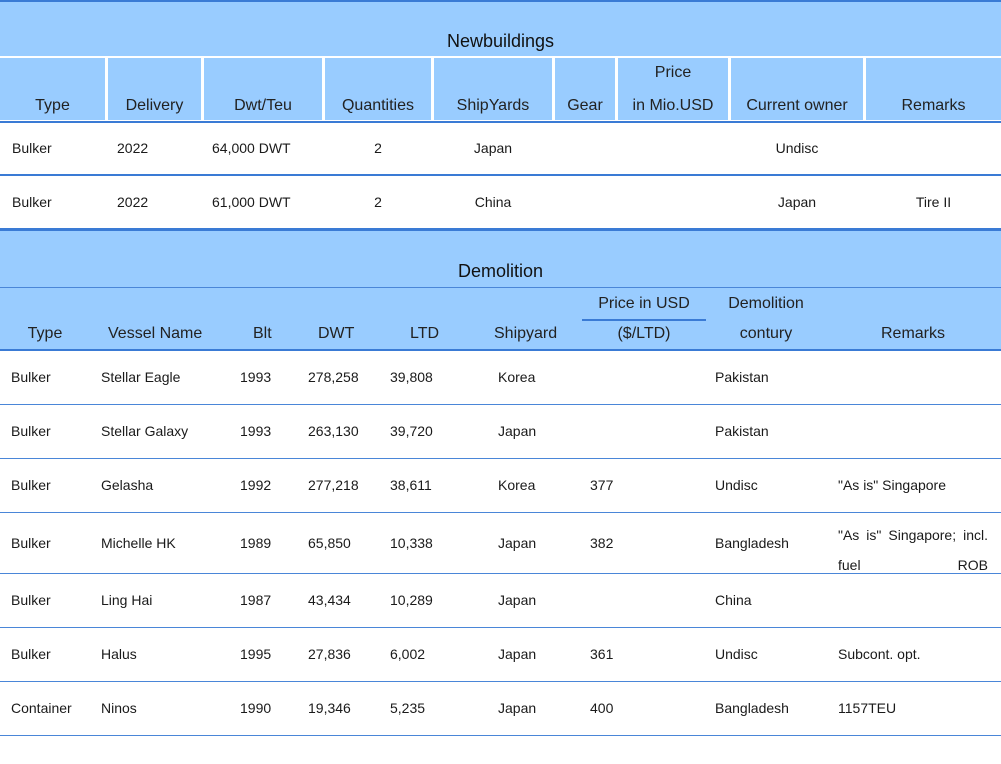 The image size is (1001, 764). Describe the element at coordinates (797, 89) in the screenshot. I see `nb-header-current-owner: Current owner` at that location.